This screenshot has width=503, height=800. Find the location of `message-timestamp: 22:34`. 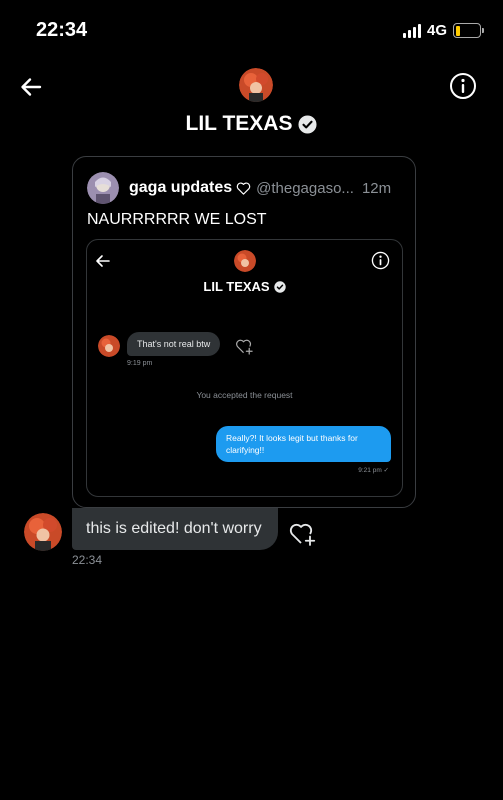

message-timestamp: 22:34 is located at coordinates (87, 560).